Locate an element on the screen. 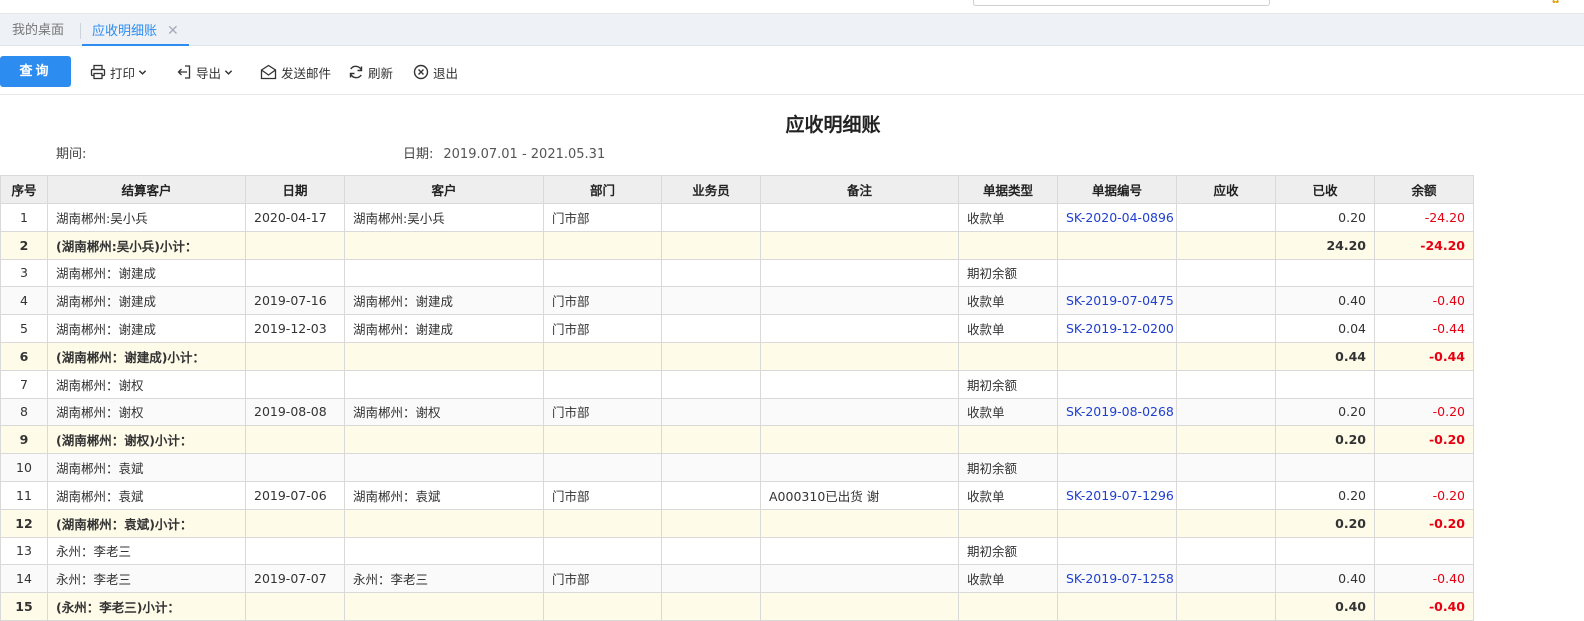 The width and height of the screenshot is (1584, 621). export-button: 导出 is located at coordinates (206, 72).